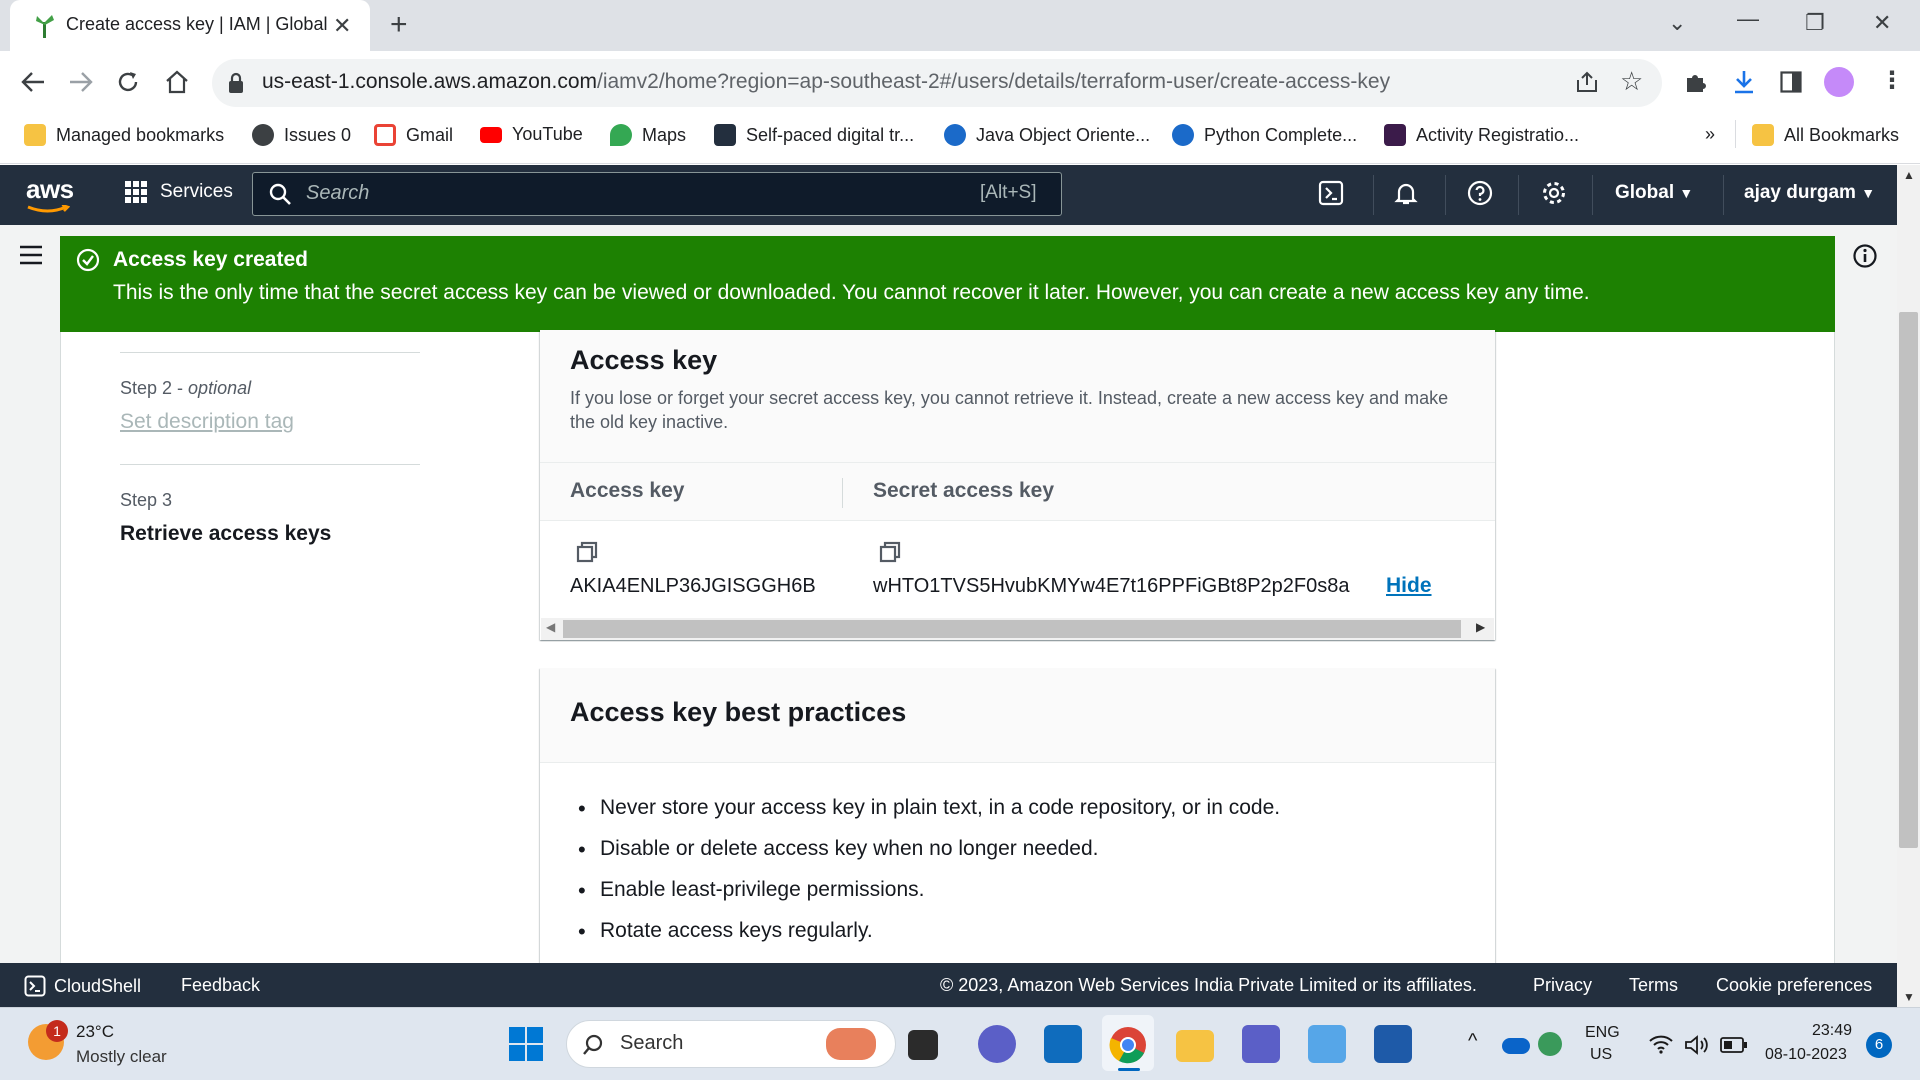 The height and width of the screenshot is (1080, 1920). Describe the element at coordinates (725, 135) in the screenshot. I see `aws-icon` at that location.